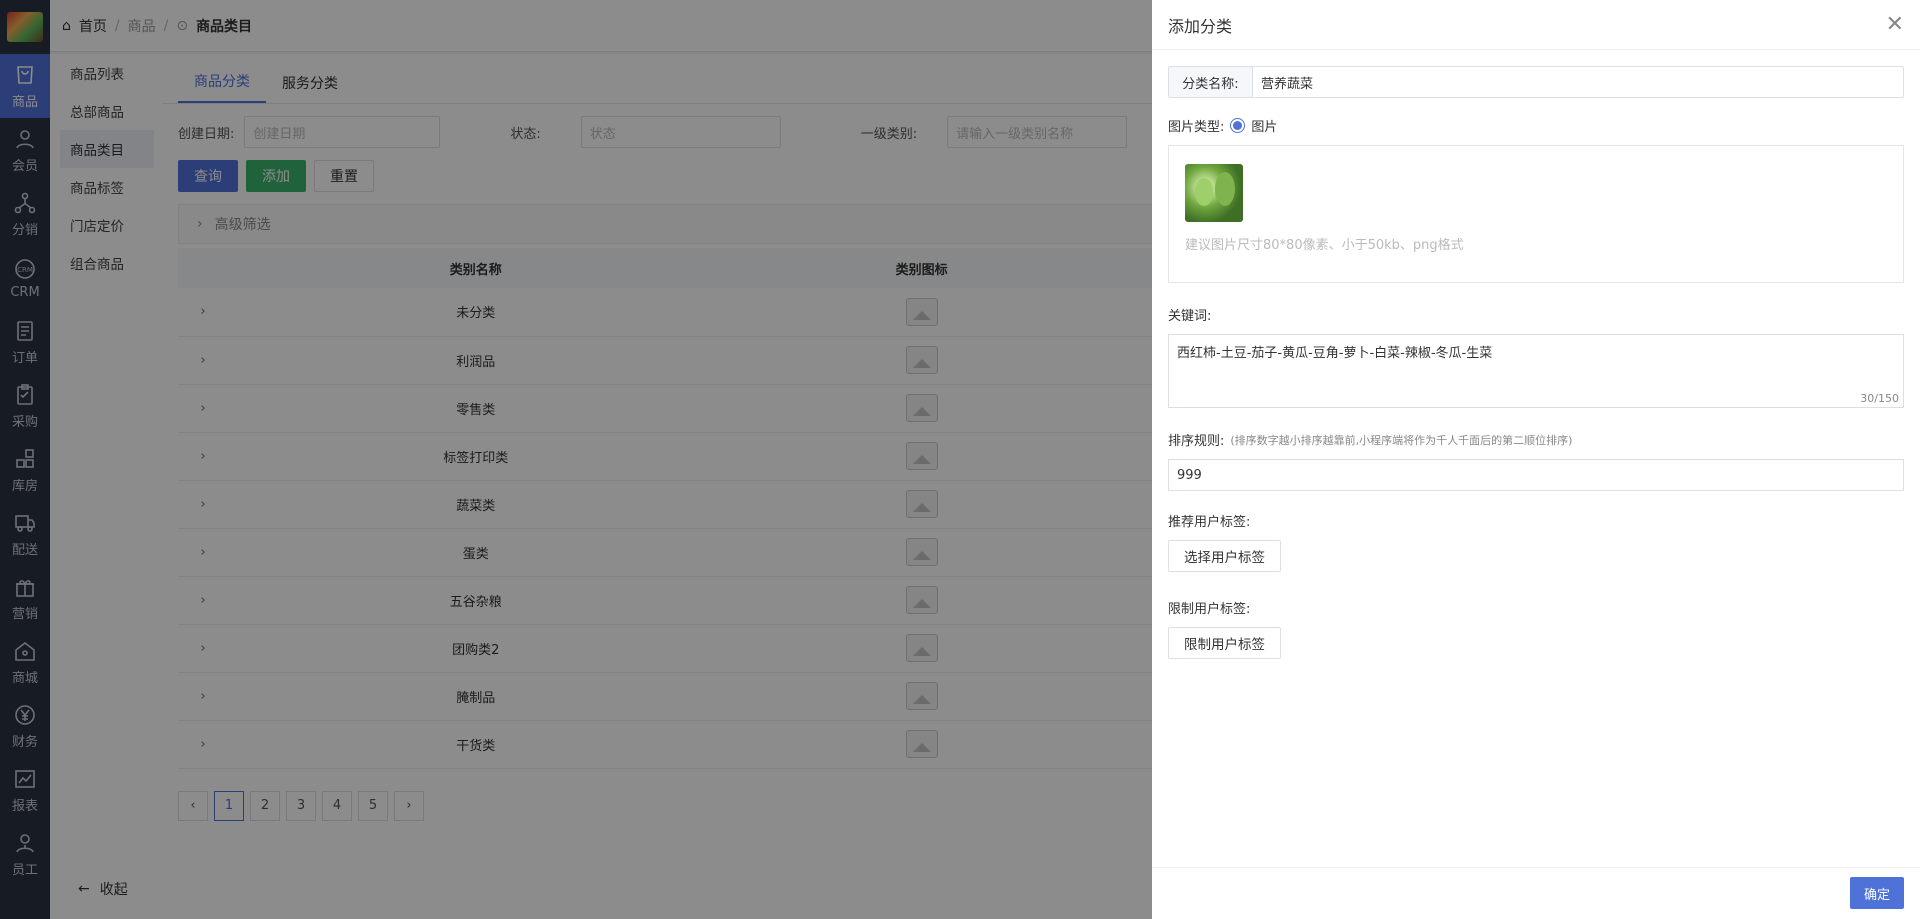 The width and height of the screenshot is (1920, 919). What do you see at coordinates (1224, 643) in the screenshot?
I see `limit-user-tag-button: 限制用户标签` at bounding box center [1224, 643].